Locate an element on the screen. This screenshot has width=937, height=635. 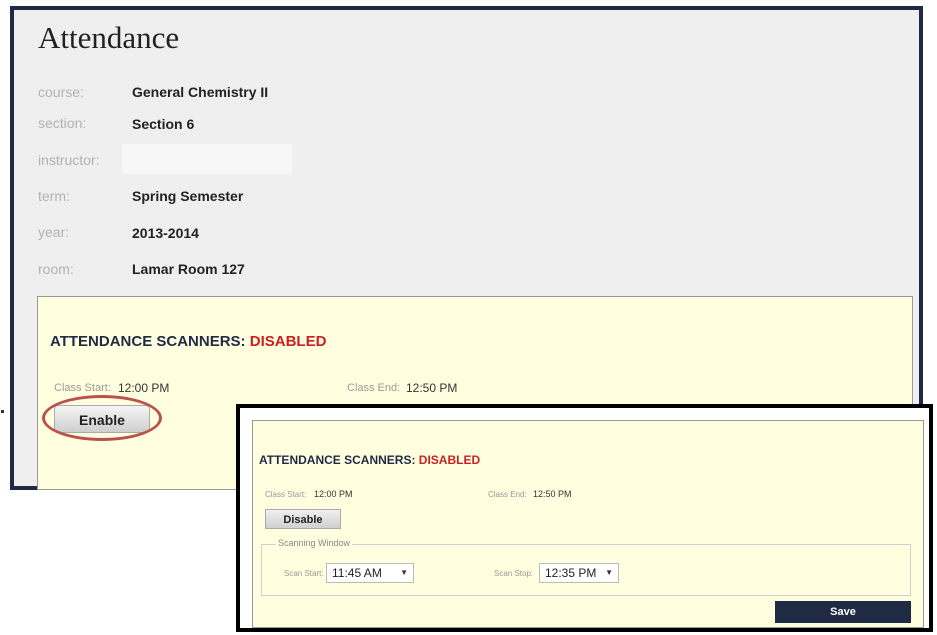
inset-scanners-title: ATTENDANCE SCANNERS: is located at coordinates (337, 460).